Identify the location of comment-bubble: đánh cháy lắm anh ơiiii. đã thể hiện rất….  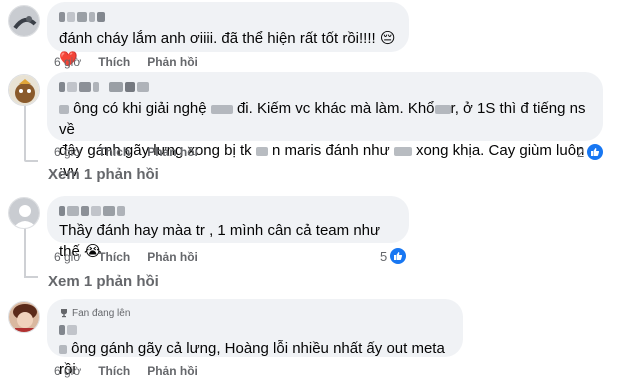
(228, 35).